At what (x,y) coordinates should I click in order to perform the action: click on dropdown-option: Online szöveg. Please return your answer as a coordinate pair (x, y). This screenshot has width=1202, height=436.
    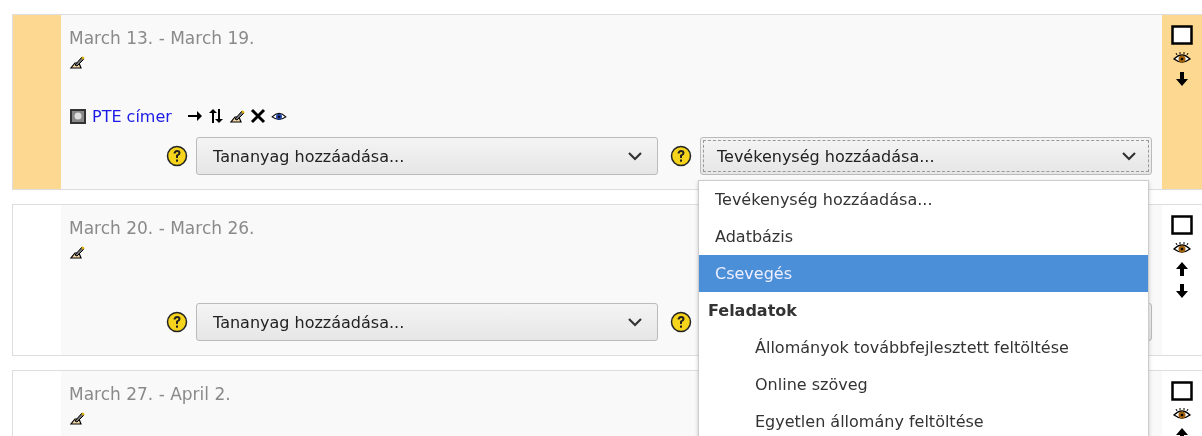
    Looking at the image, I should click on (923, 384).